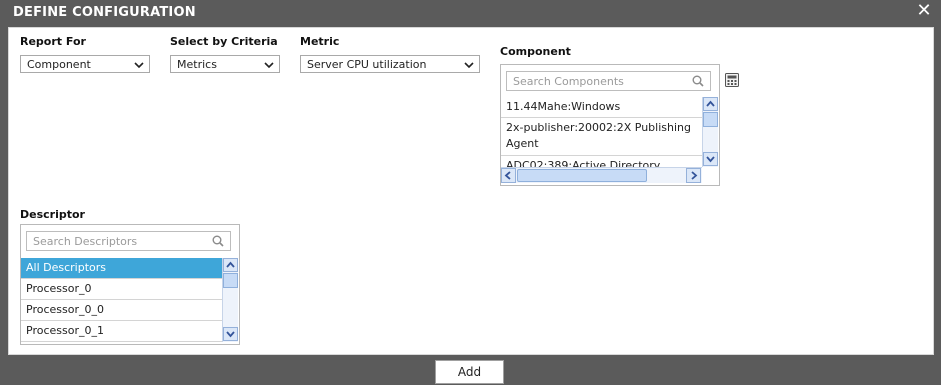 The width and height of the screenshot is (941, 385). I want to click on dialog-titlebar: DEFINE CONFIGURATION ✕, so click(470, 13).